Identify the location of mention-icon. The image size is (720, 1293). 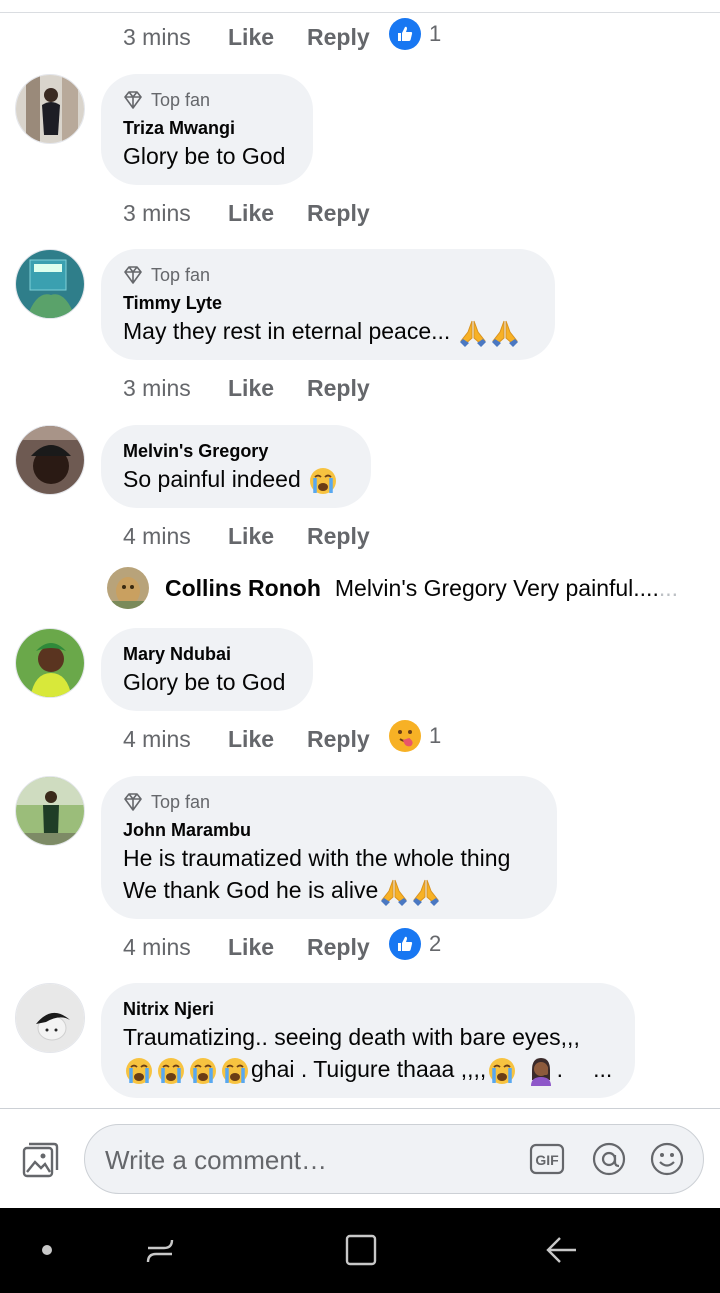
(609, 1159).